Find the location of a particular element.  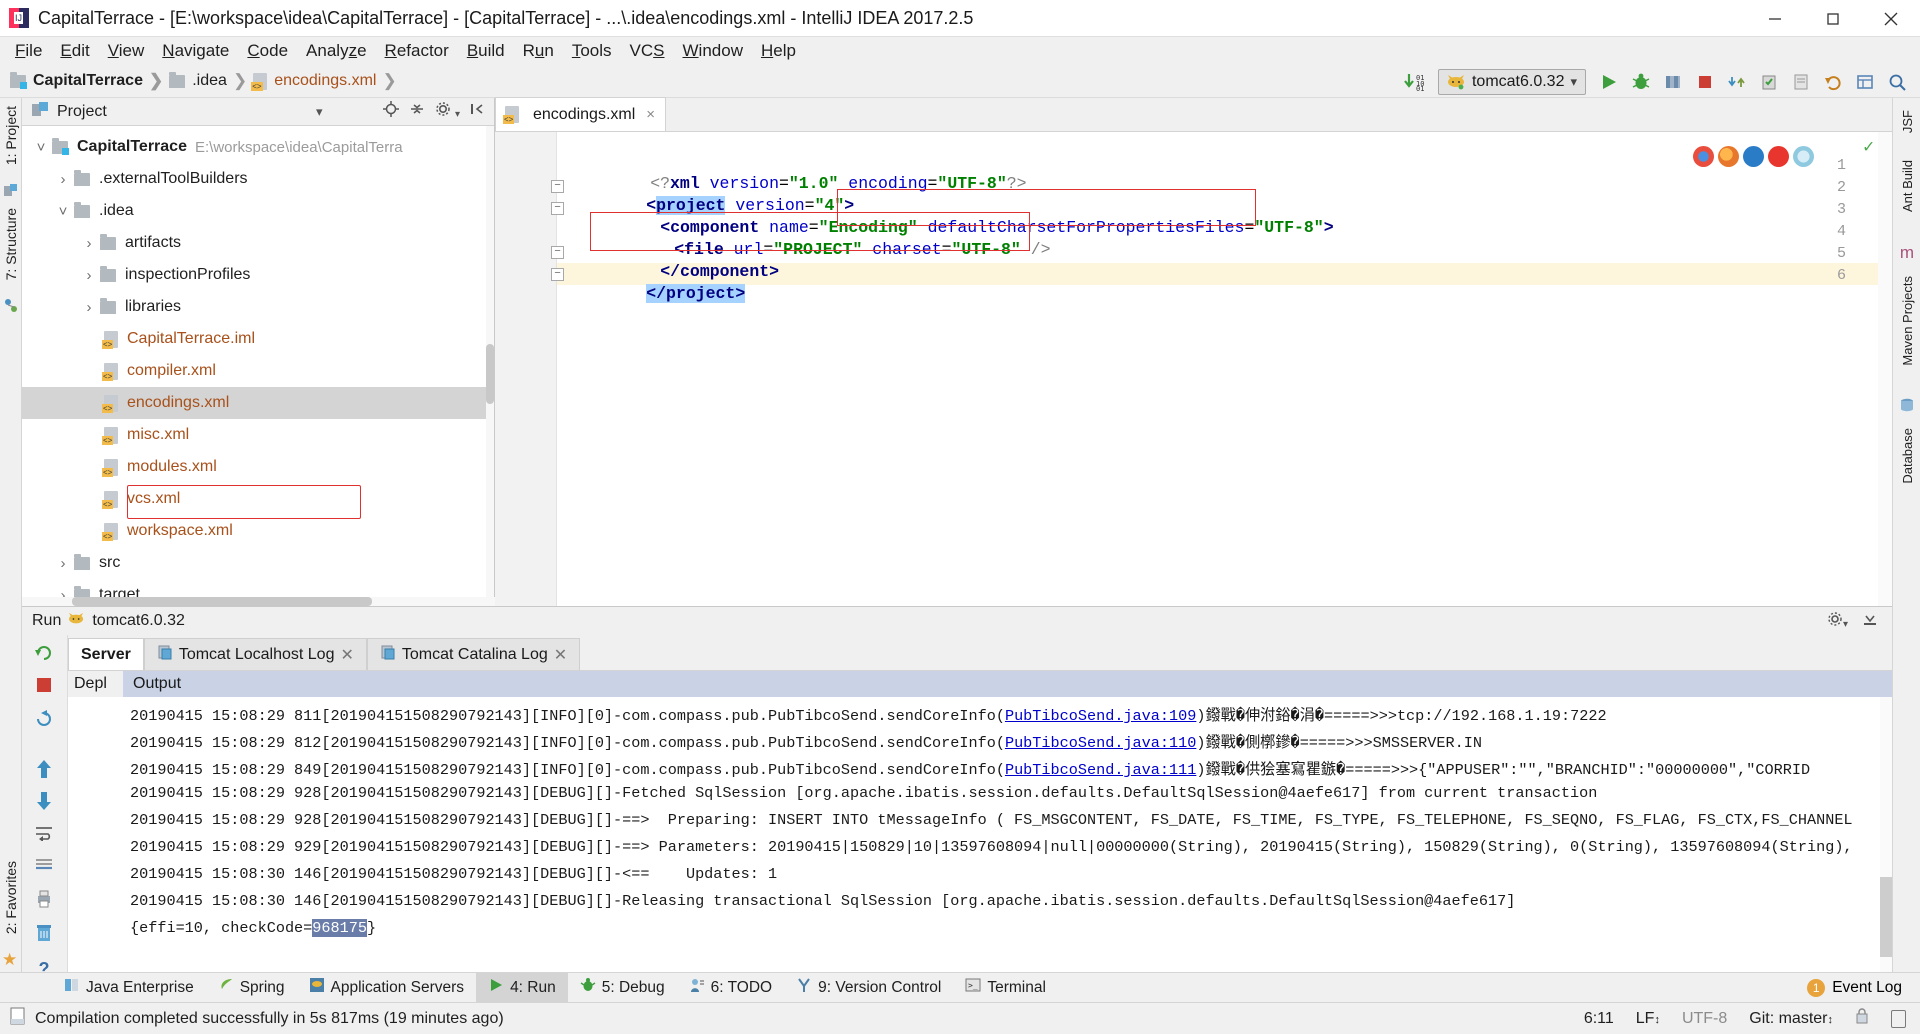

print-icon is located at coordinates (44, 899).